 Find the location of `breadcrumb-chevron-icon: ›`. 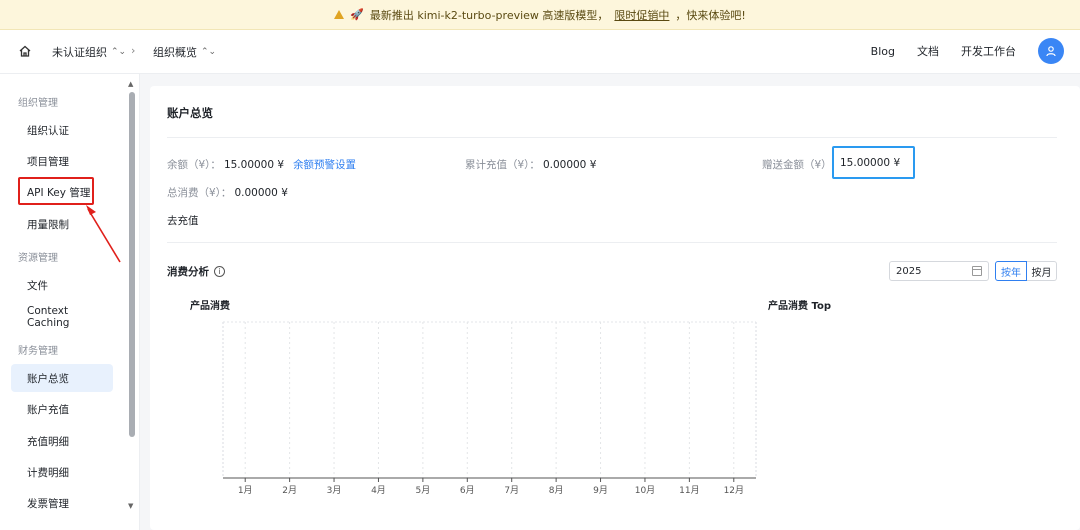

breadcrumb-chevron-icon: › is located at coordinates (133, 50).